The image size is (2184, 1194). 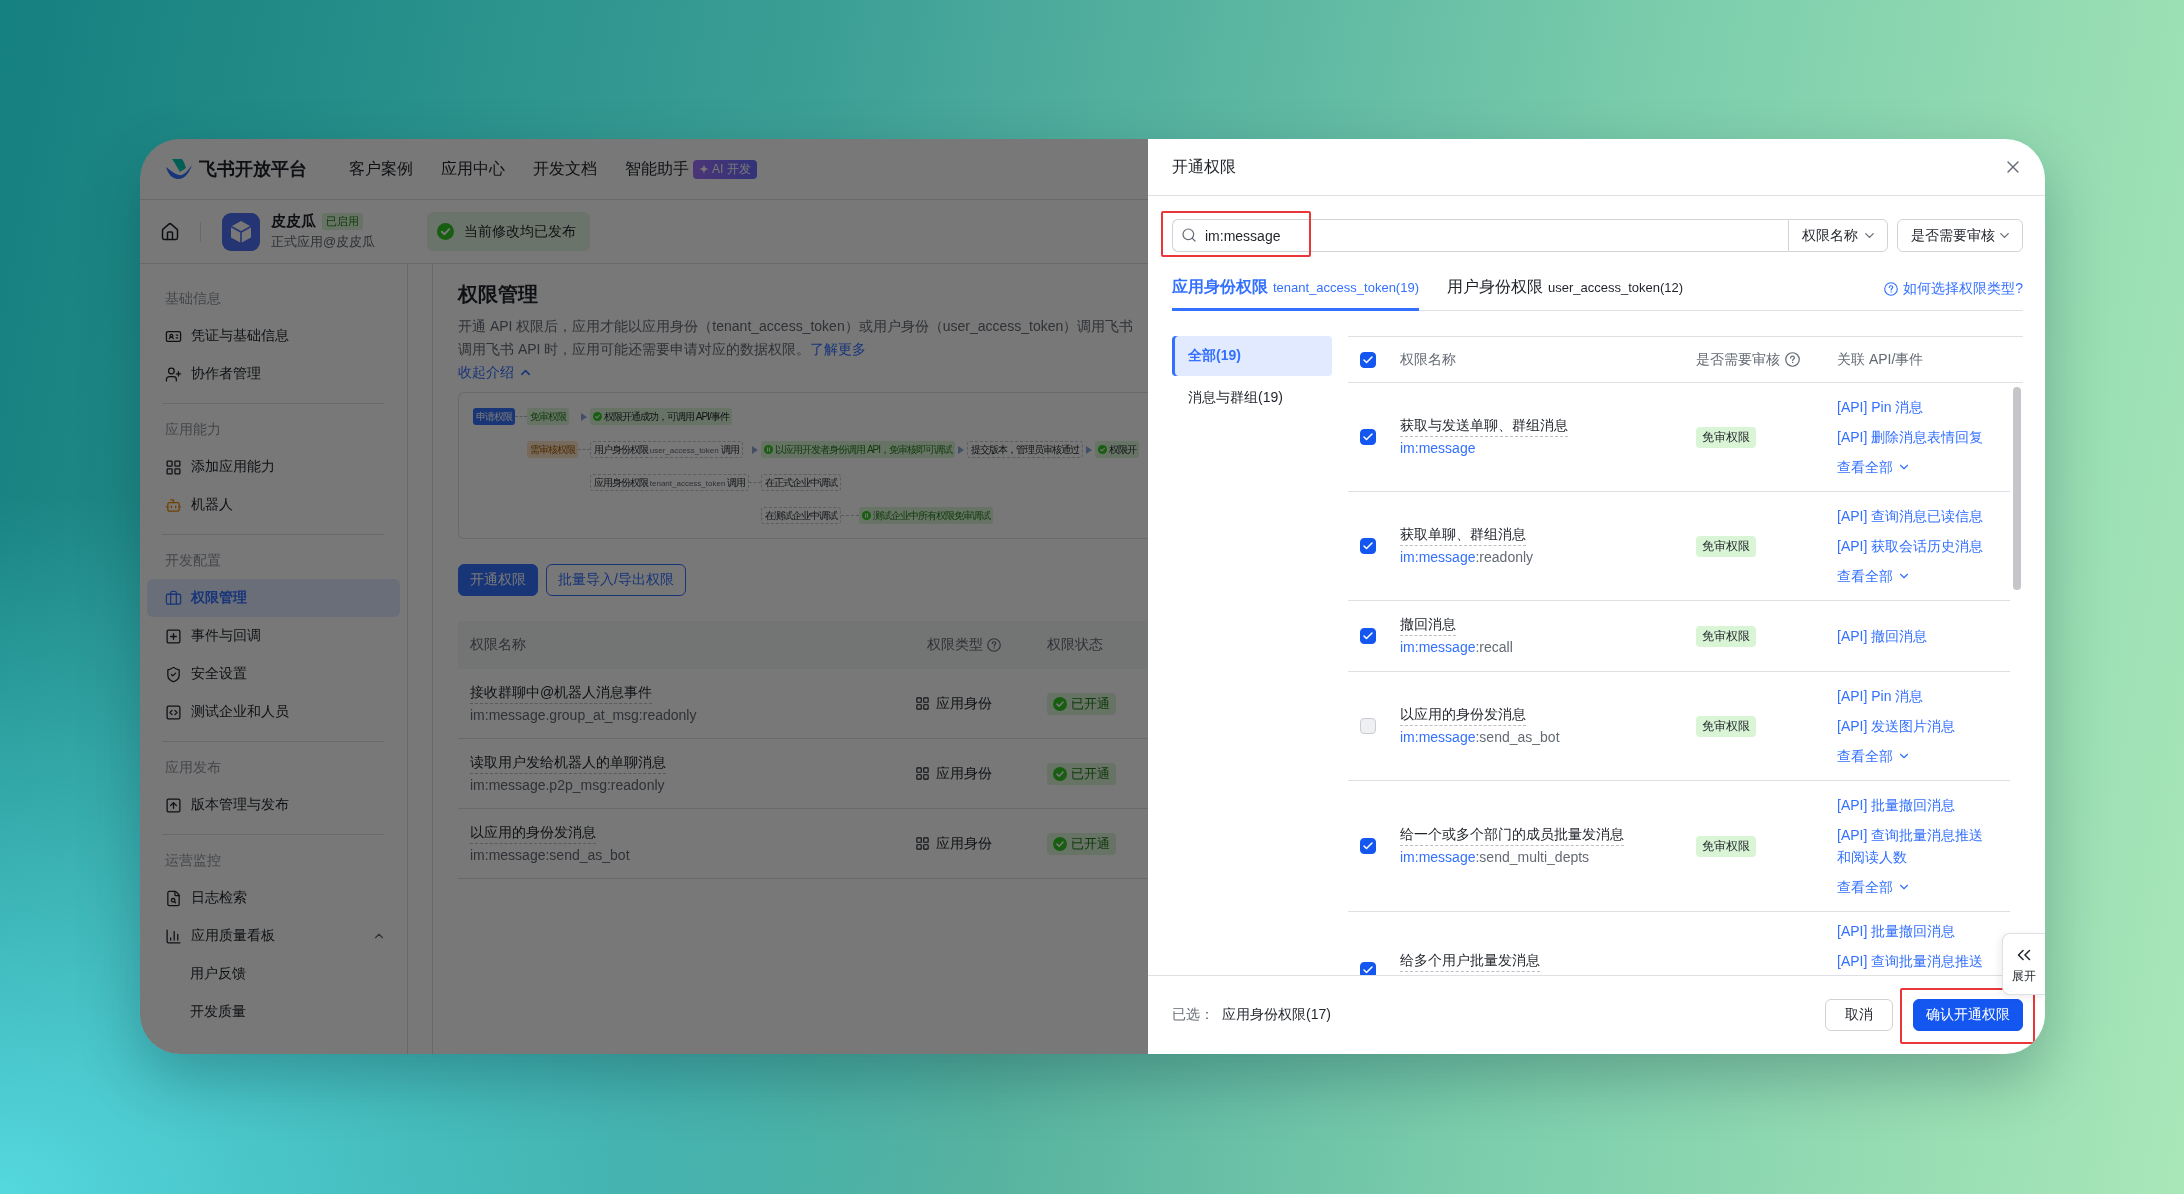 I want to click on sidebar-subitem: 开发质量, so click(x=273, y=1012).